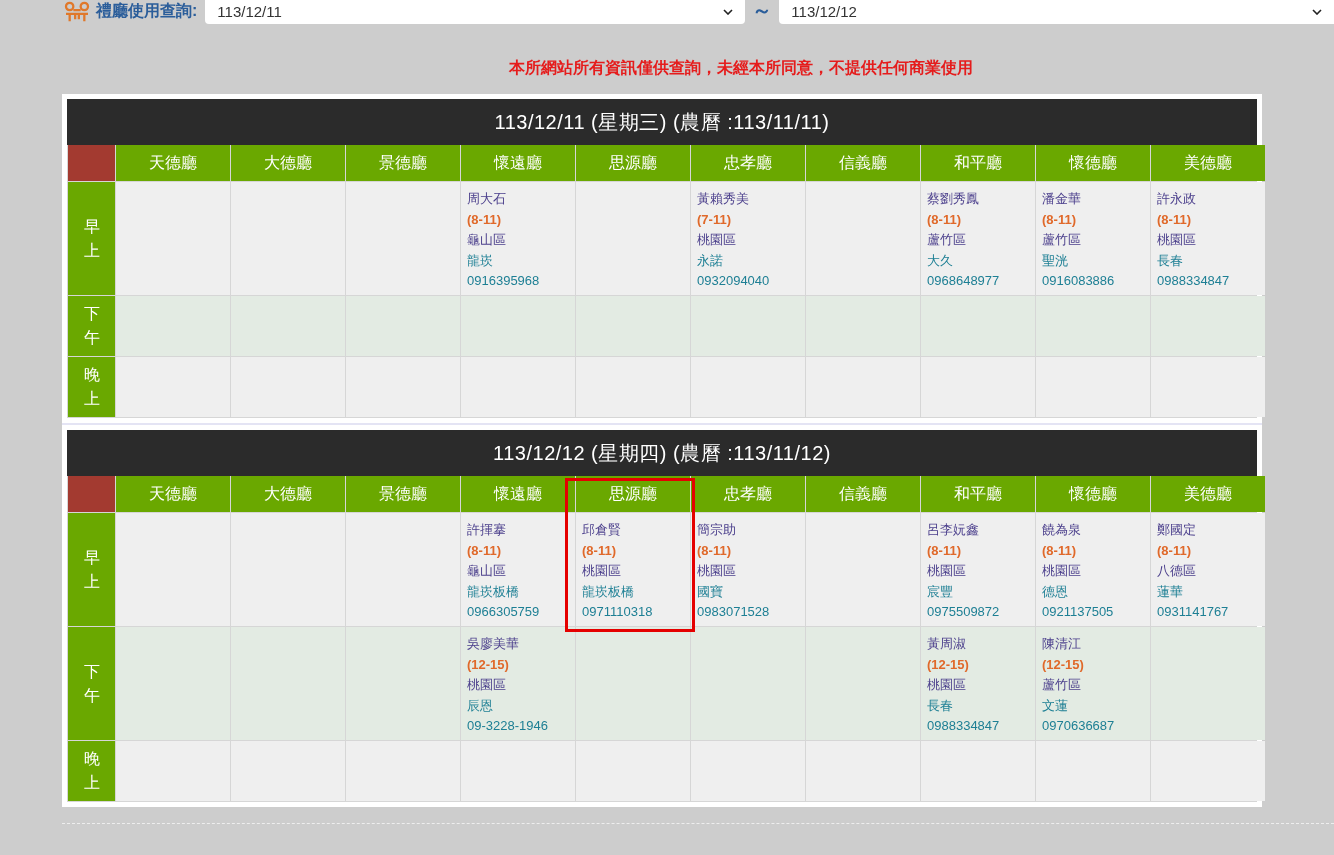  Describe the element at coordinates (1055, 705) in the screenshot. I see `village: 文蓮` at that location.